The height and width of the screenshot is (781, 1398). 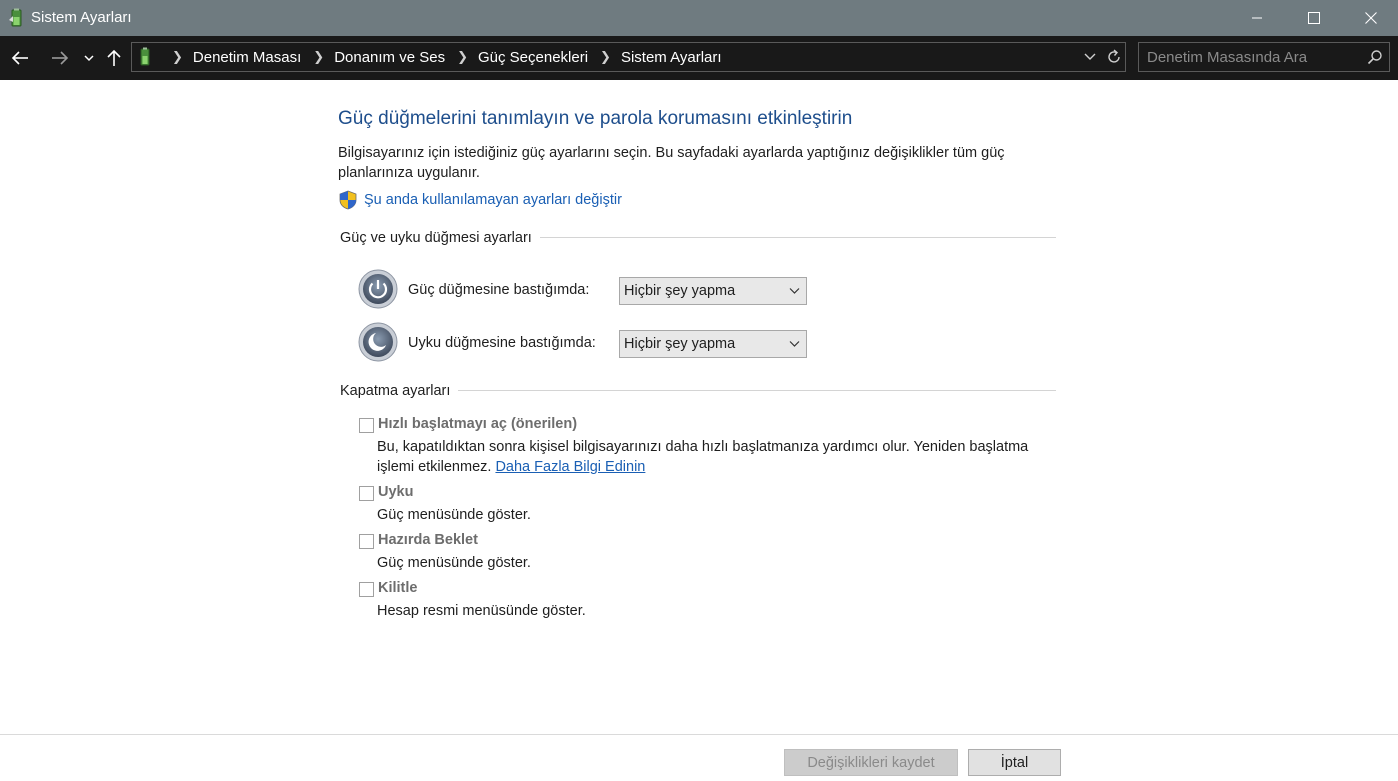 I want to click on lock-checkbox, so click(x=366, y=589).